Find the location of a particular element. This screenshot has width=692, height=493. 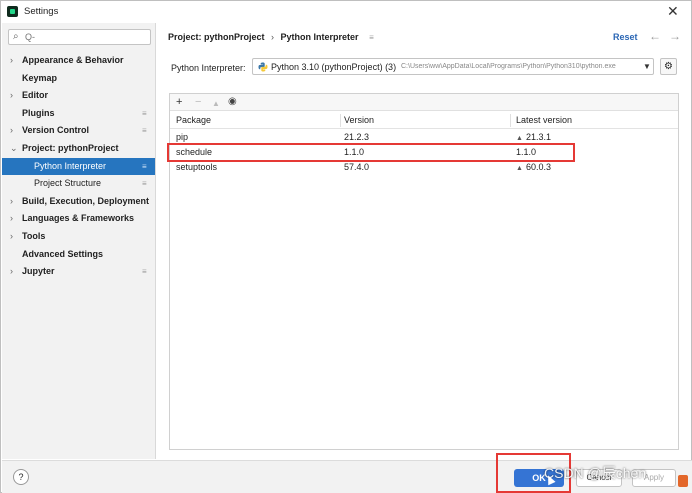

interpreter-name: Python 3.10 (pythonProject) (3) is located at coordinates (334, 67).